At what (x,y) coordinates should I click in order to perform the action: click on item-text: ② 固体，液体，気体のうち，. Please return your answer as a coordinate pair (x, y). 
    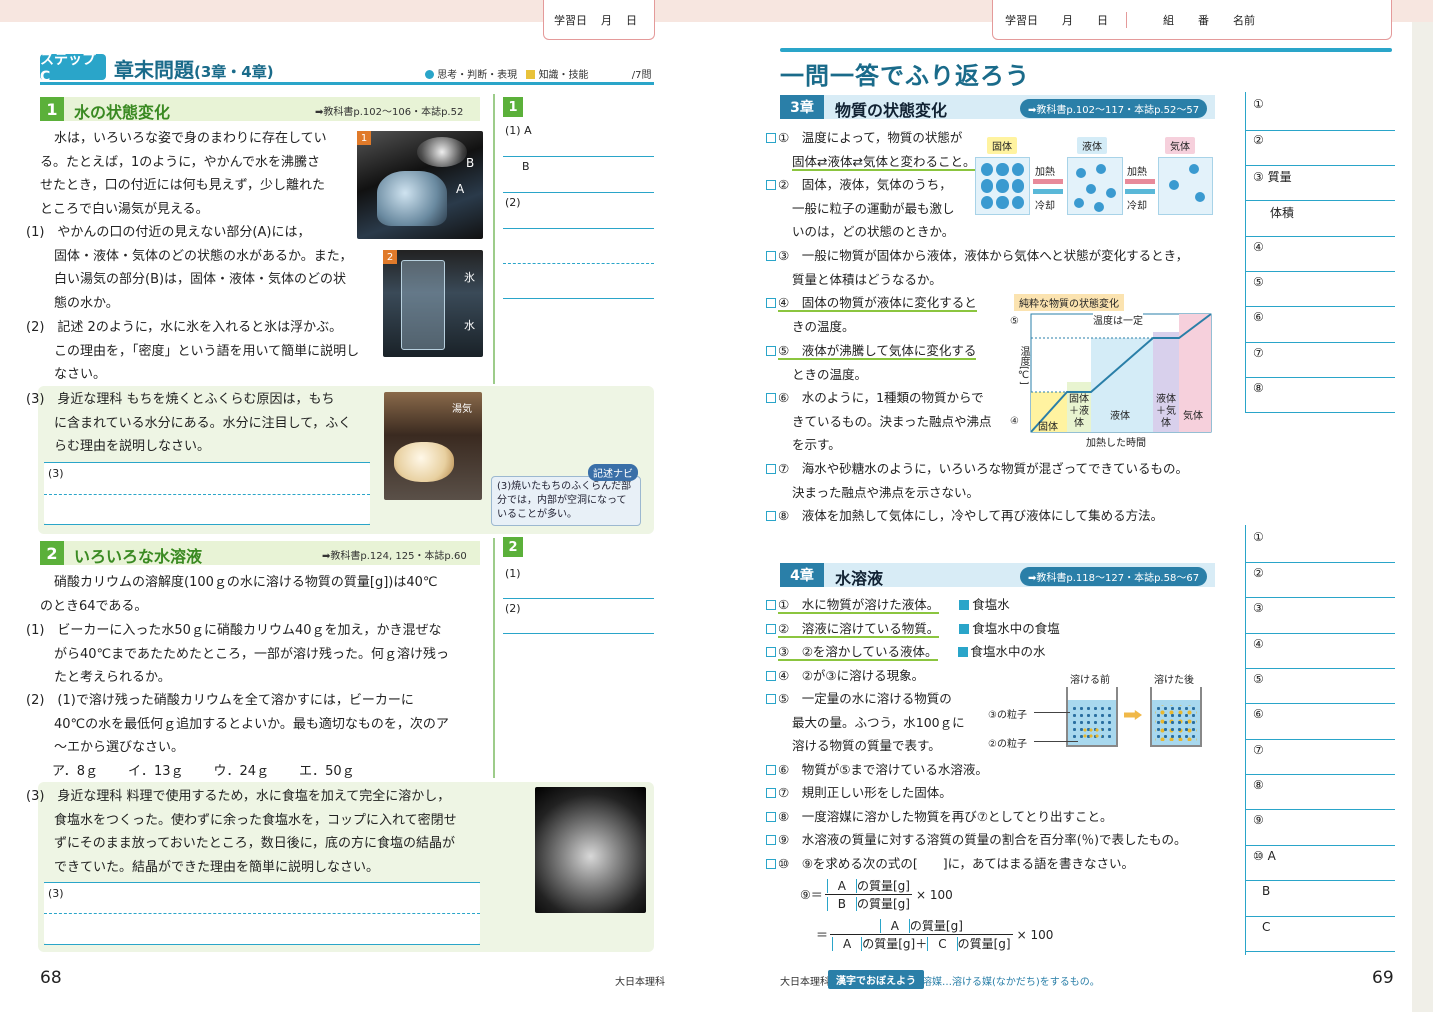
    Looking at the image, I should click on (865, 184).